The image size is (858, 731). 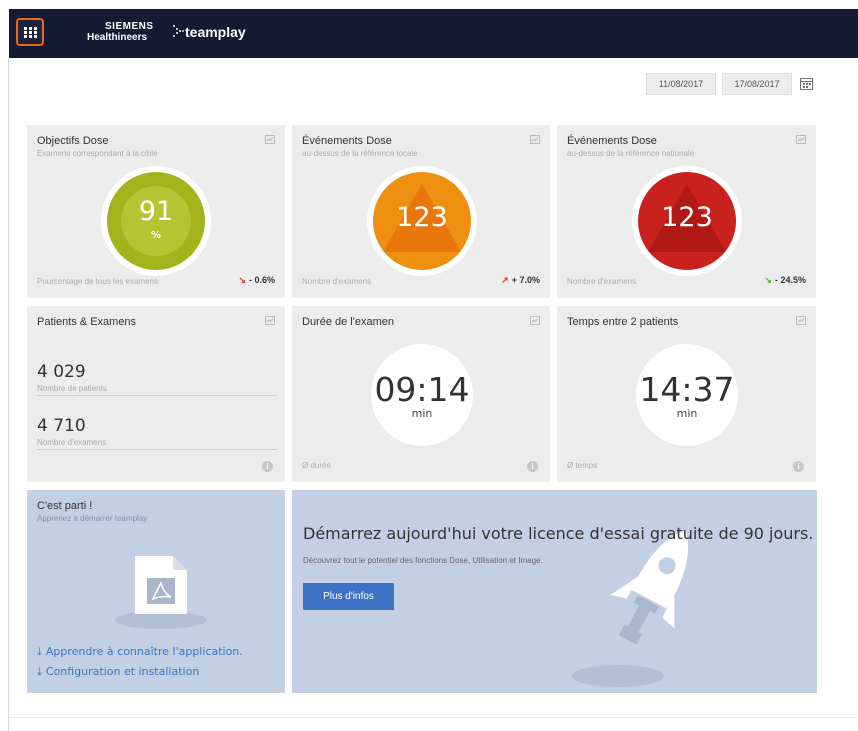 I want to click on dose-events-local-gauge: 123, so click(x=422, y=221).